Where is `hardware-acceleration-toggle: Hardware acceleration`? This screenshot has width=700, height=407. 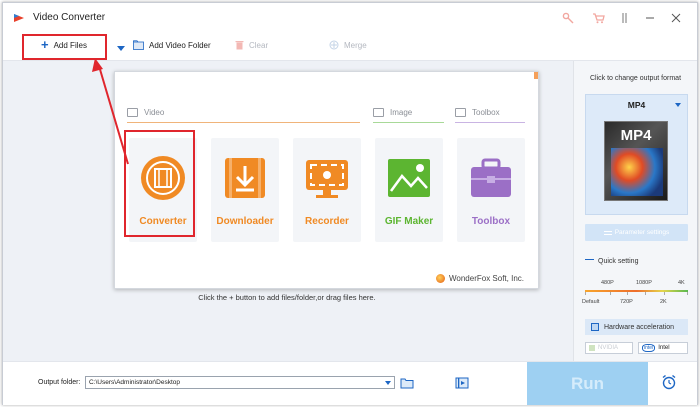 hardware-acceleration-toggle: Hardware acceleration is located at coordinates (636, 327).